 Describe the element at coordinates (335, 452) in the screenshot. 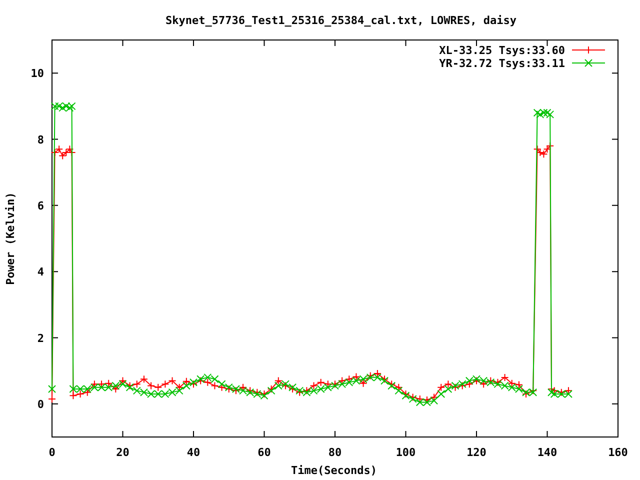

I see `x-tick-label: 80` at that location.